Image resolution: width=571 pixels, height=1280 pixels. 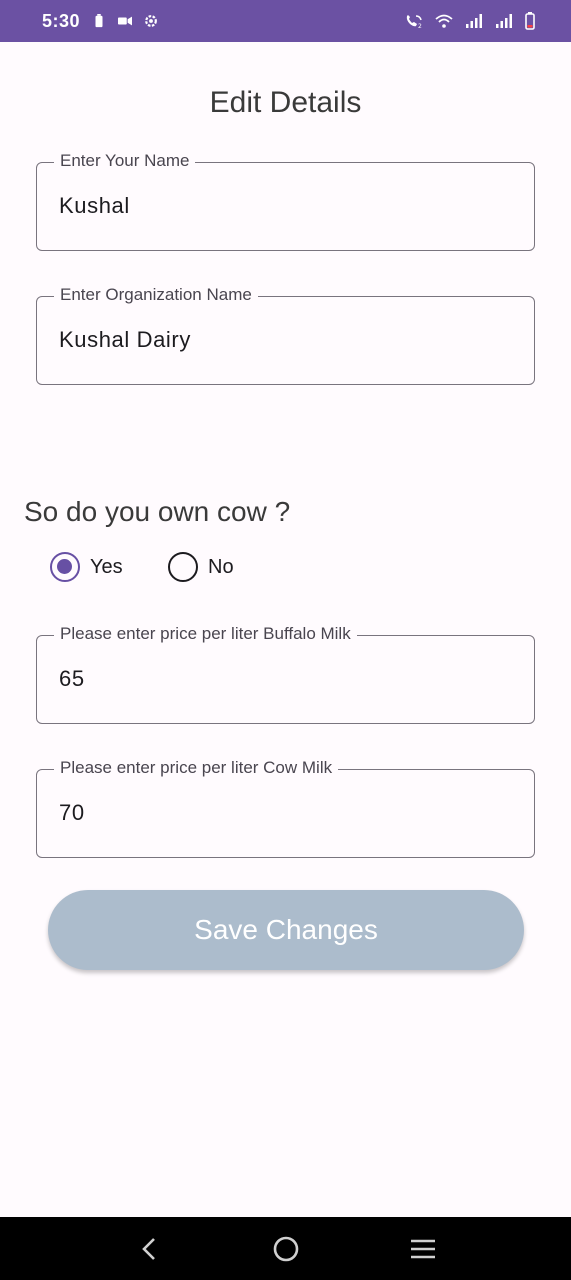 I want to click on own-cow-question: So do you own cow ?, so click(x=157, y=511).